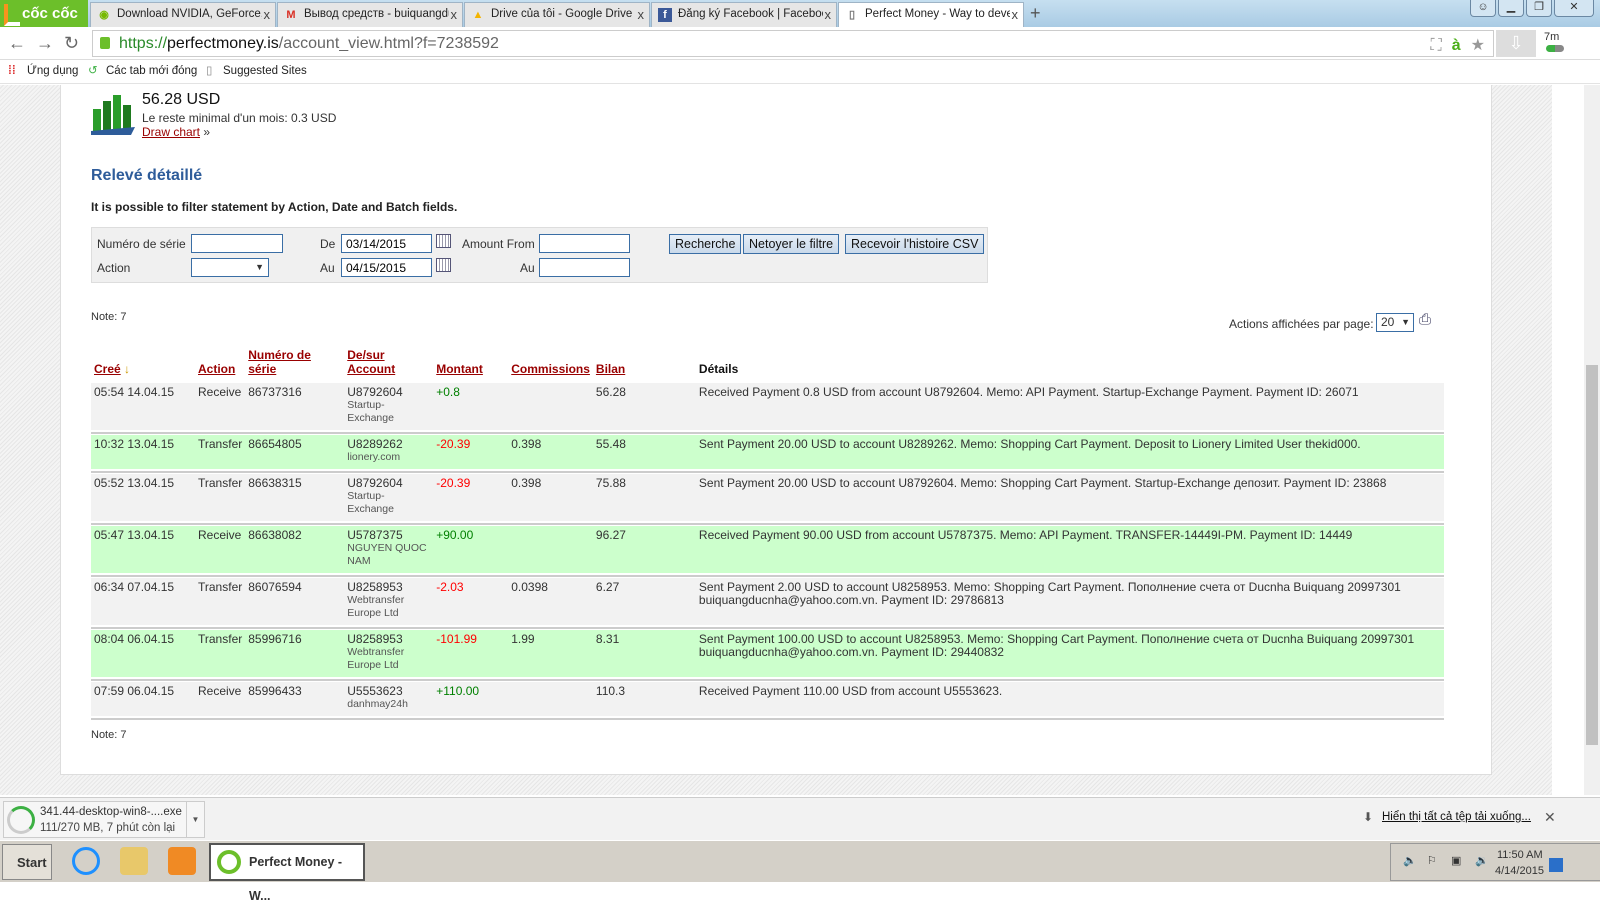 The width and height of the screenshot is (1600, 913). I want to click on search-button: Recherche, so click(705, 244).